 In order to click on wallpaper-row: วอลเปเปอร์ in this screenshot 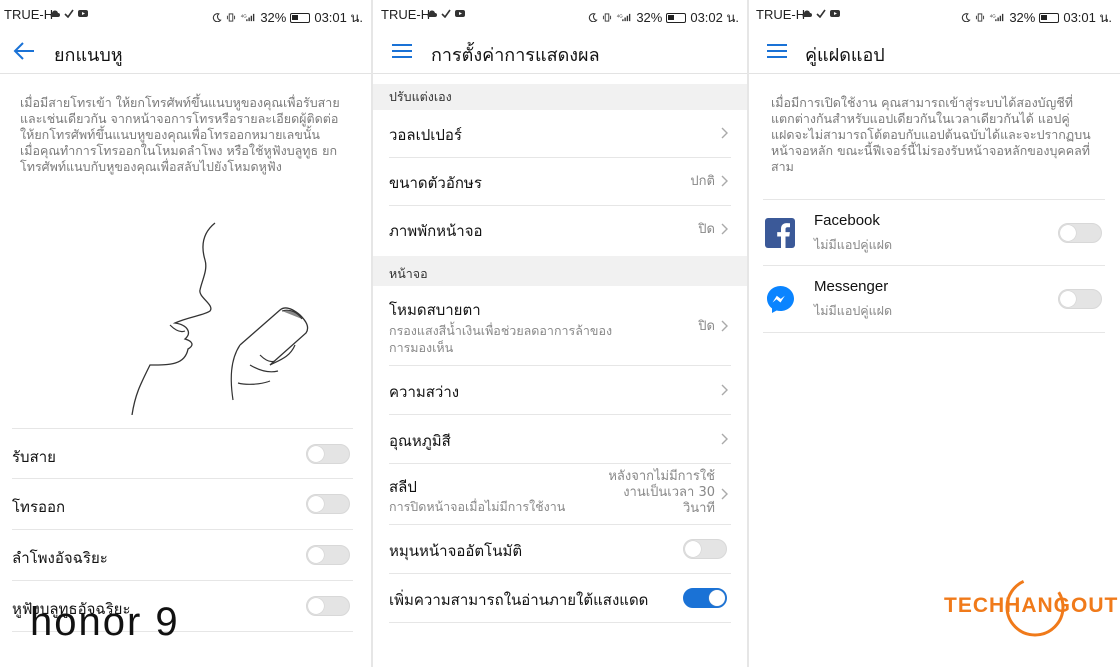, I will do `click(560, 134)`.